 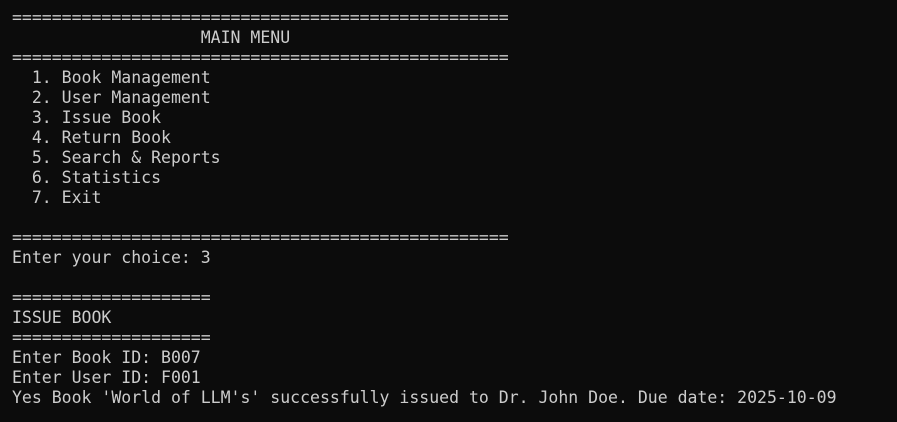 I want to click on menu-item-return-book: 4. Return Book, so click(x=91, y=137).